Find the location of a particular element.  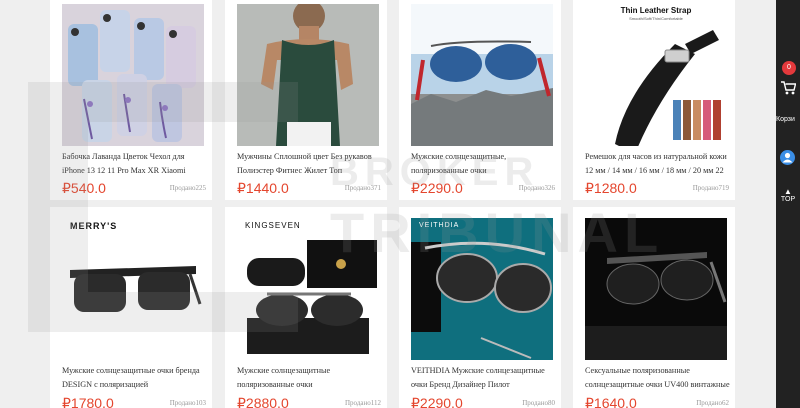

top-label: TOP is located at coordinates (788, 199).